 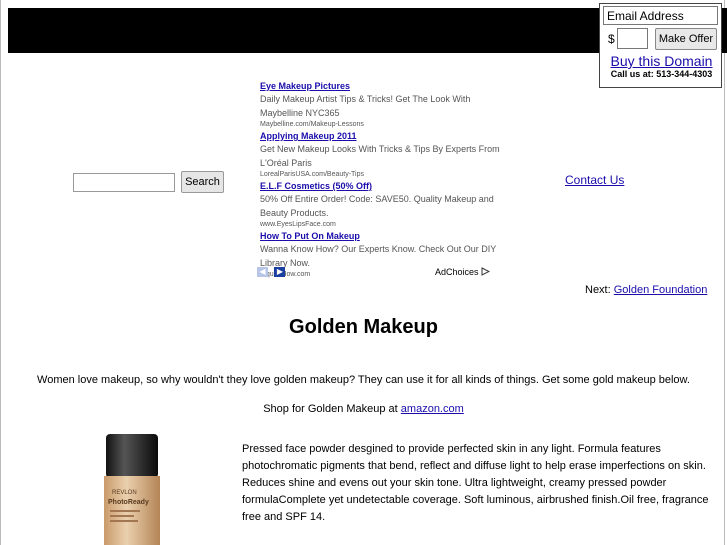 What do you see at coordinates (272, 276) in the screenshot?
I see `ad-nav: ◀ ▶` at bounding box center [272, 276].